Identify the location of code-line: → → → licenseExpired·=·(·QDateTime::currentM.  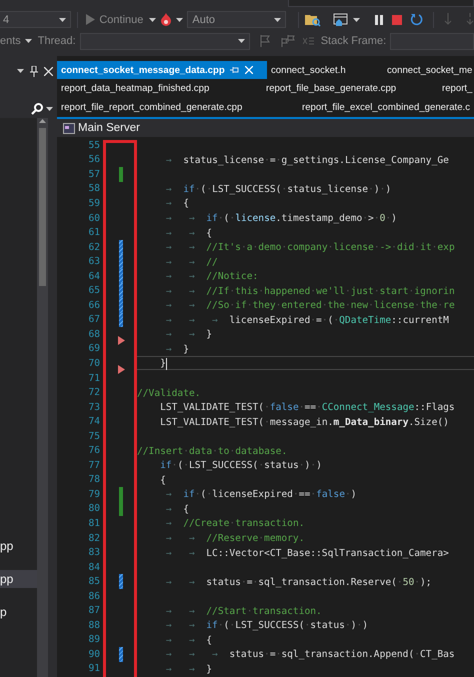
(307, 320).